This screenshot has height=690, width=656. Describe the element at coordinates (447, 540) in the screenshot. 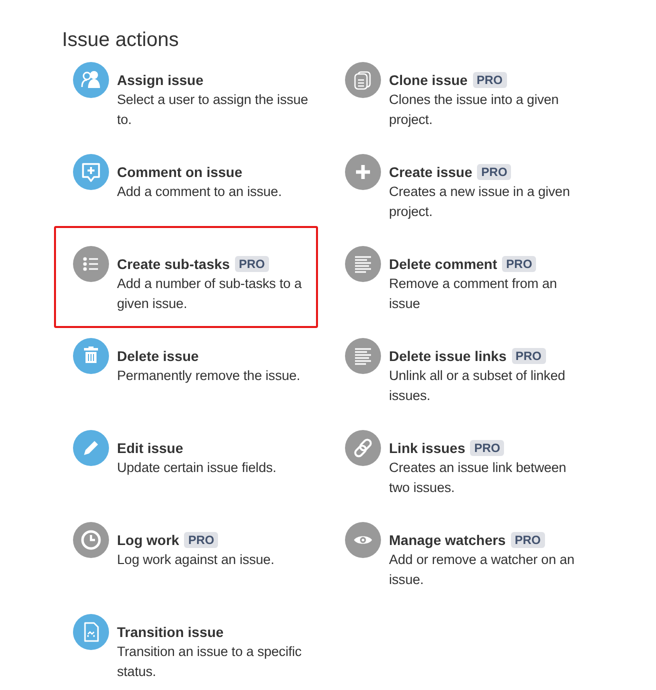

I see `action-title: Manage watchers` at that location.